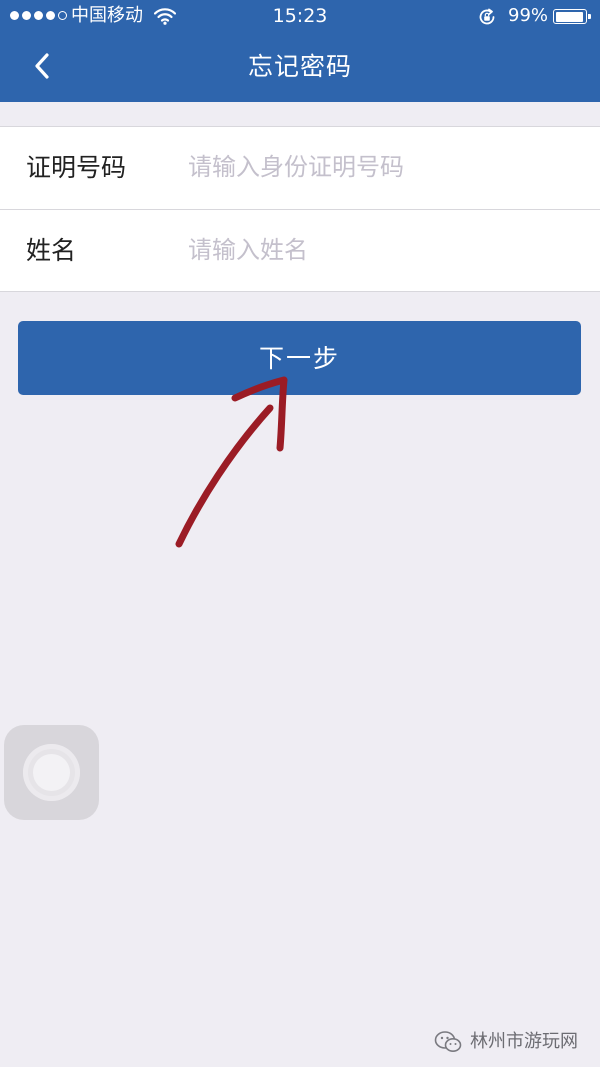  I want to click on assistive-touch-button, so click(51, 772).